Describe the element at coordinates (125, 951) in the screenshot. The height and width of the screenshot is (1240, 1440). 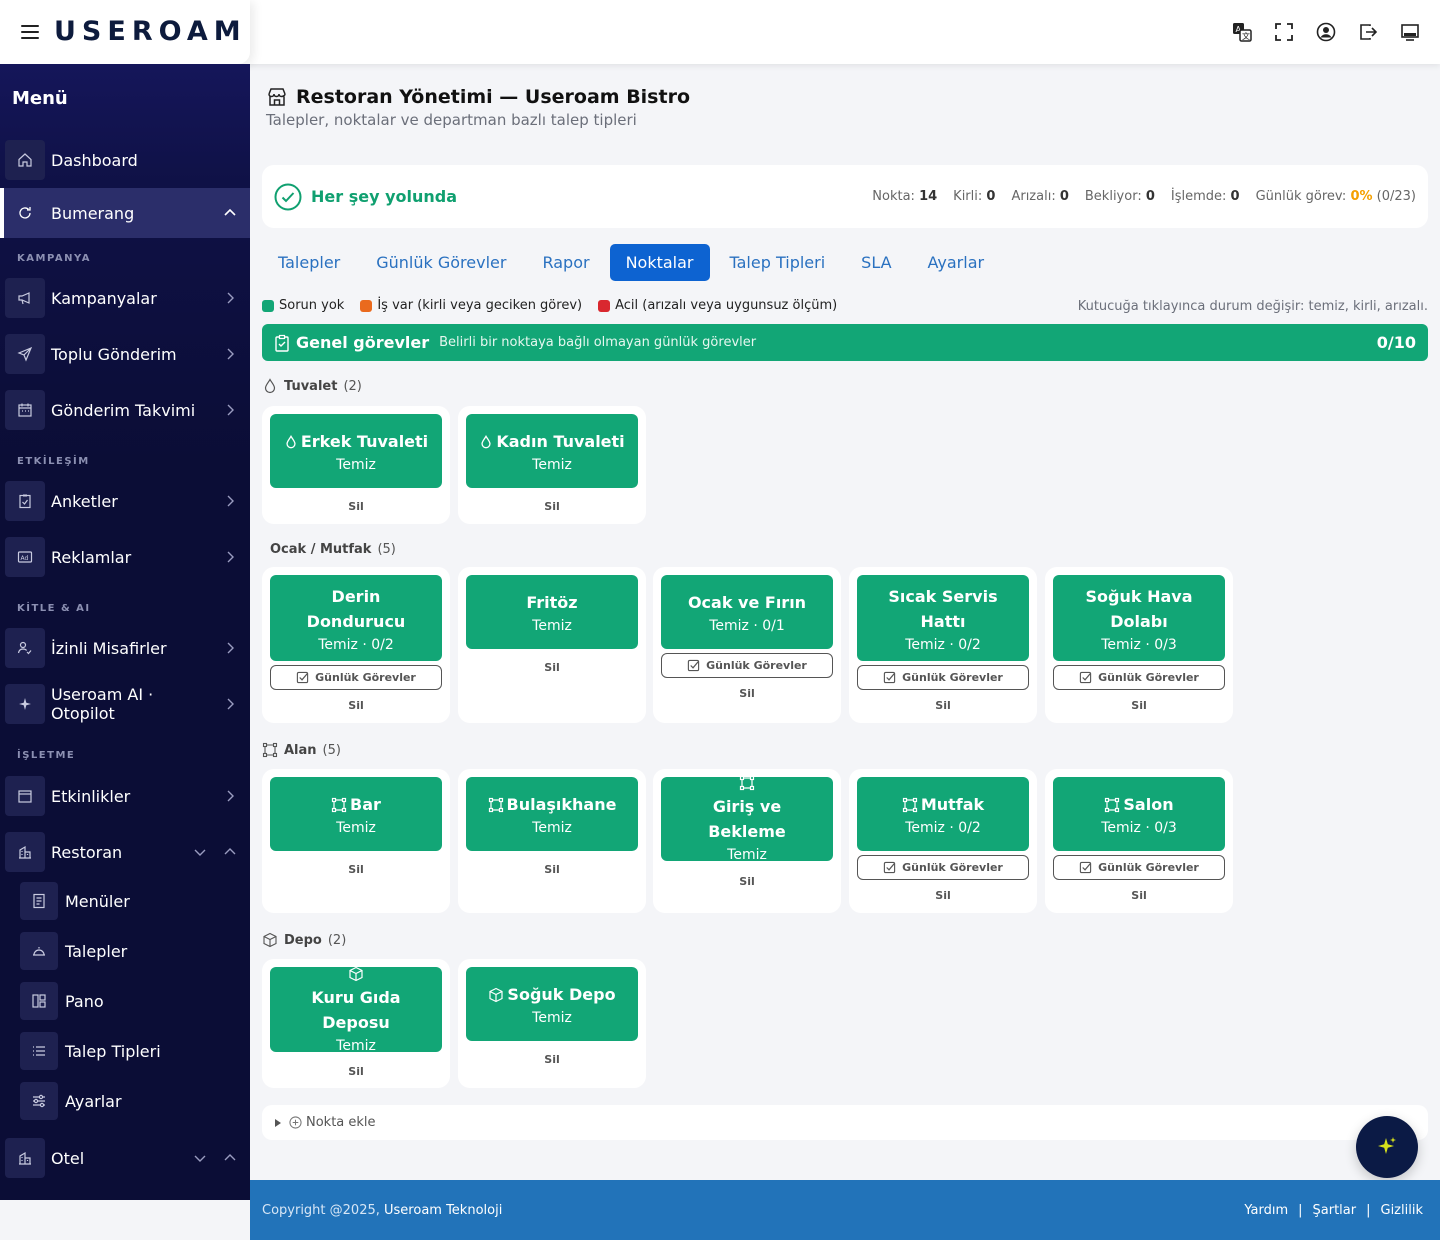
I see `sidebar-subitem-talepler: Talepler` at that location.